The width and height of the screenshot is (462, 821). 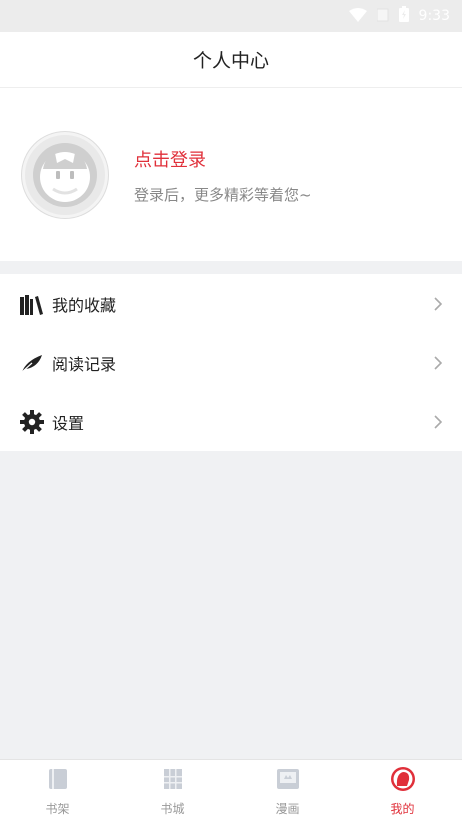 I want to click on wifi-icon, so click(x=357, y=16).